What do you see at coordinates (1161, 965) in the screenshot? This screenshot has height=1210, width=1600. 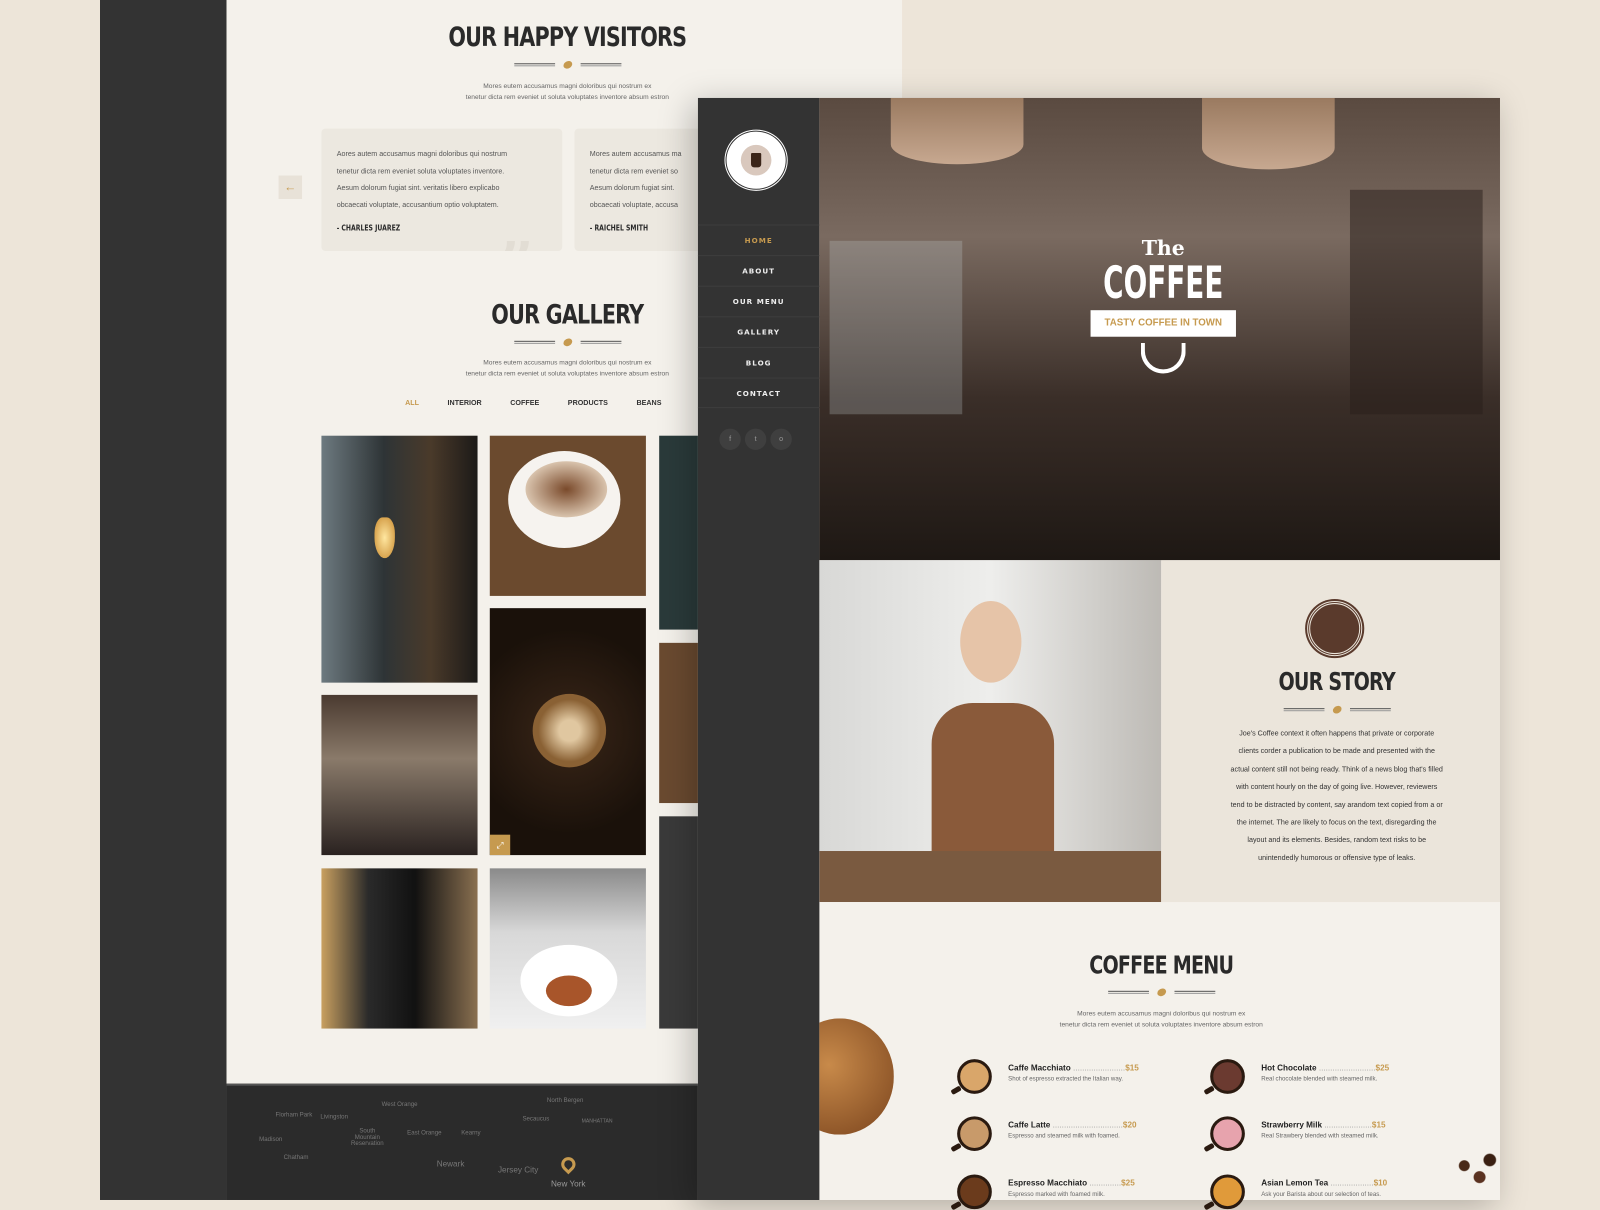 I see `menu-title: COFFEE MENU` at bounding box center [1161, 965].